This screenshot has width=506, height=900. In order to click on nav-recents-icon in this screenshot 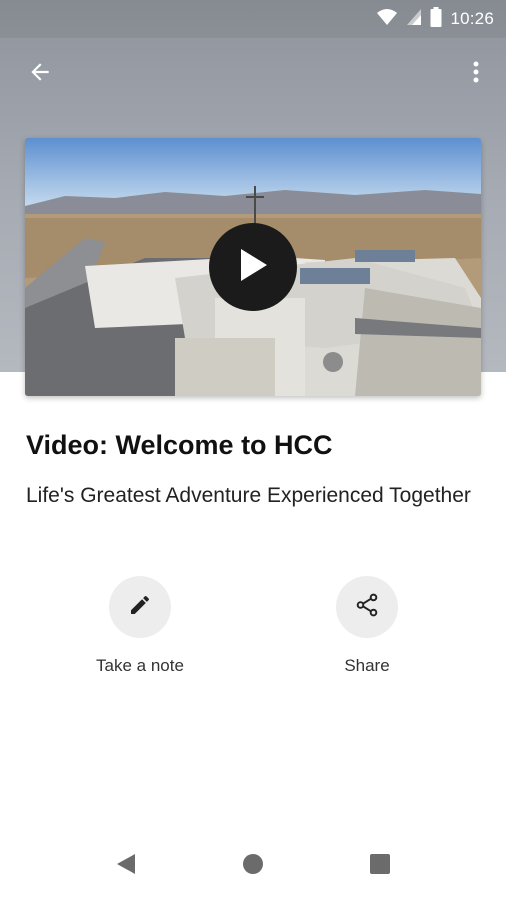, I will do `click(380, 866)`.